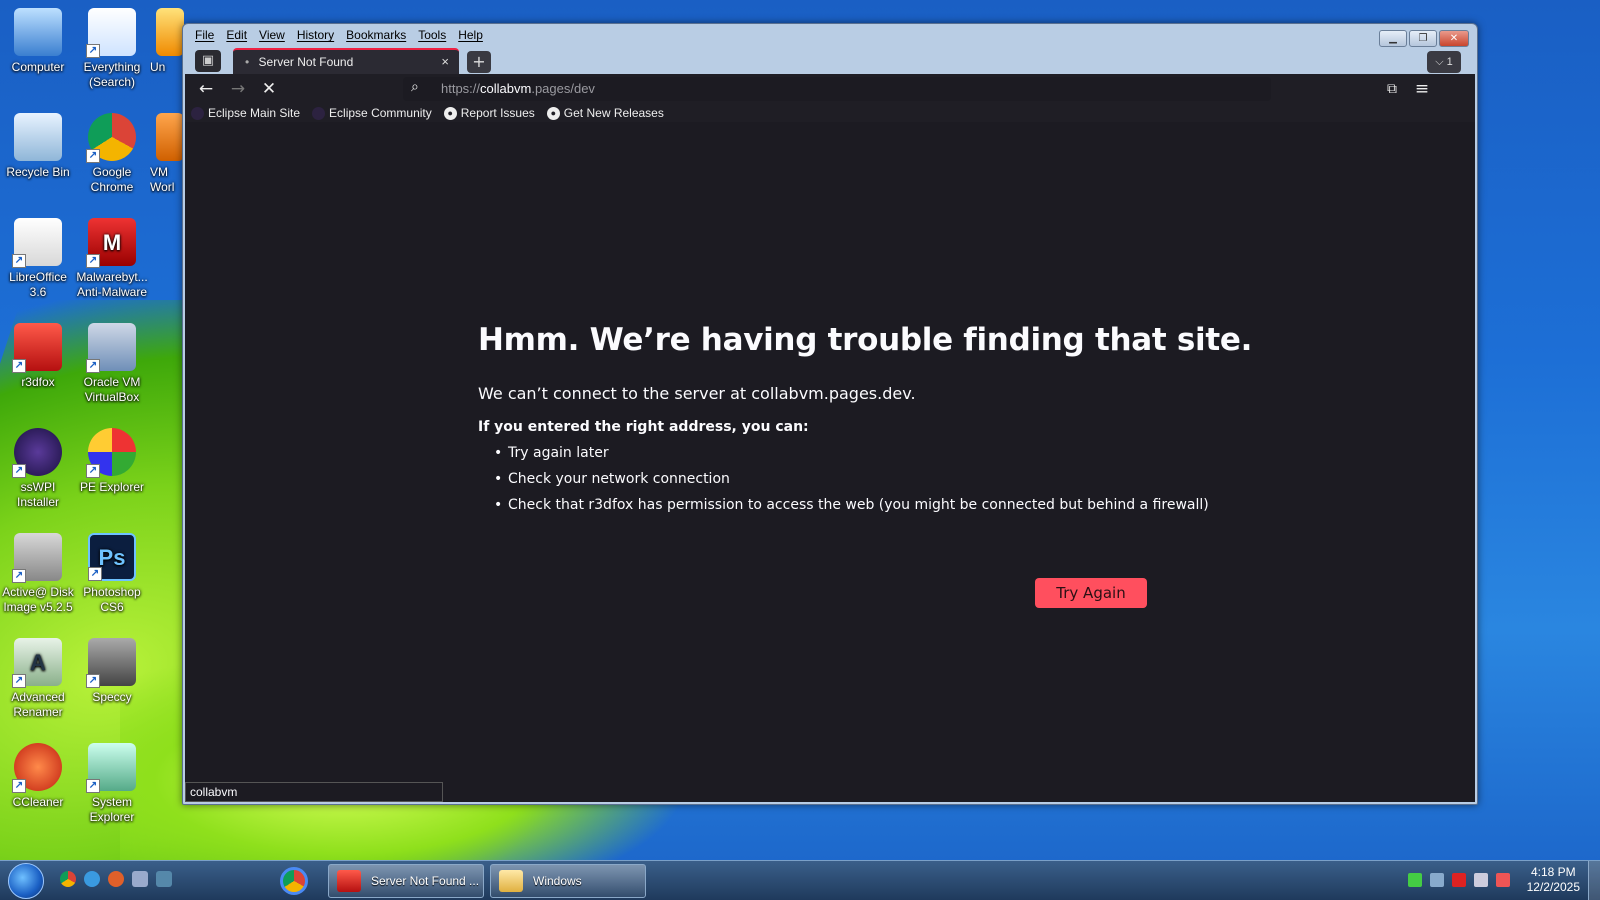  I want to click on tab-strip: ▣ • Server Not Found × + ⌵ 1, so click(830, 61).